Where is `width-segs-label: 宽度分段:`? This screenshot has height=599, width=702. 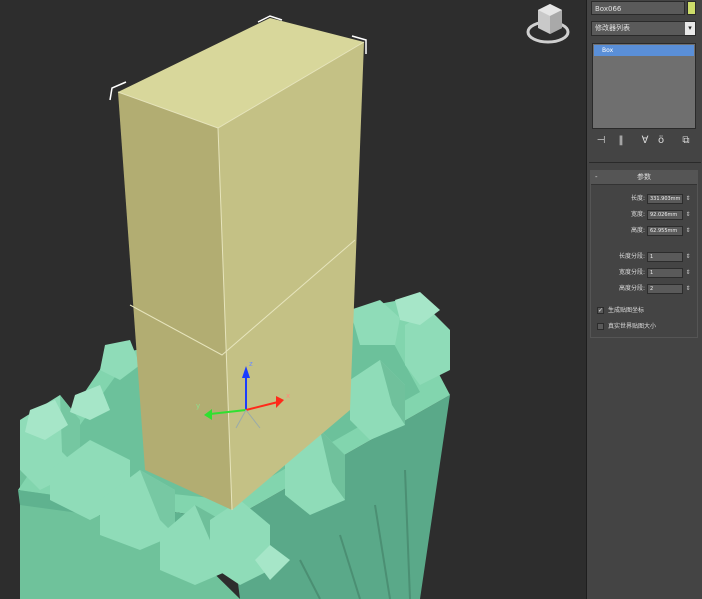 width-segs-label: 宽度分段: is located at coordinates (631, 272).